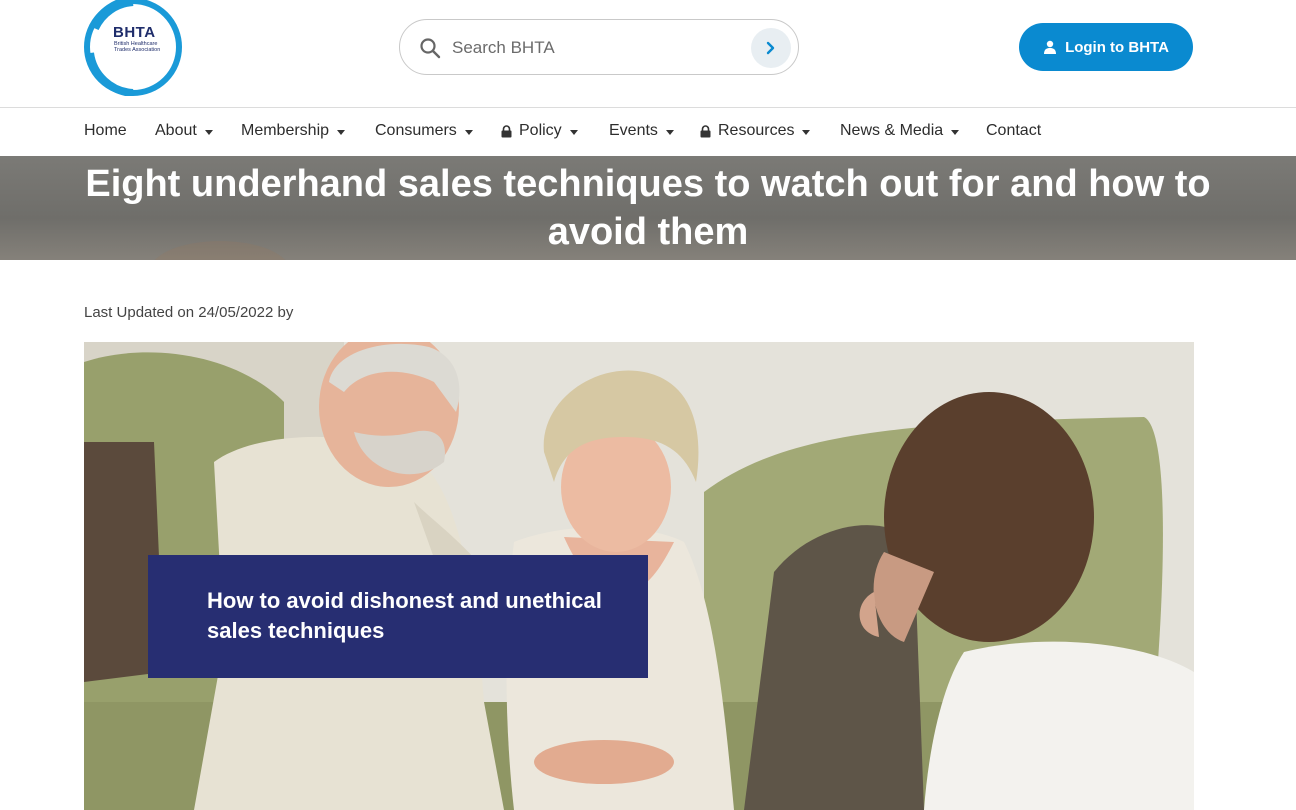 The width and height of the screenshot is (1296, 810). I want to click on nav-label: Membership, so click(285, 130).